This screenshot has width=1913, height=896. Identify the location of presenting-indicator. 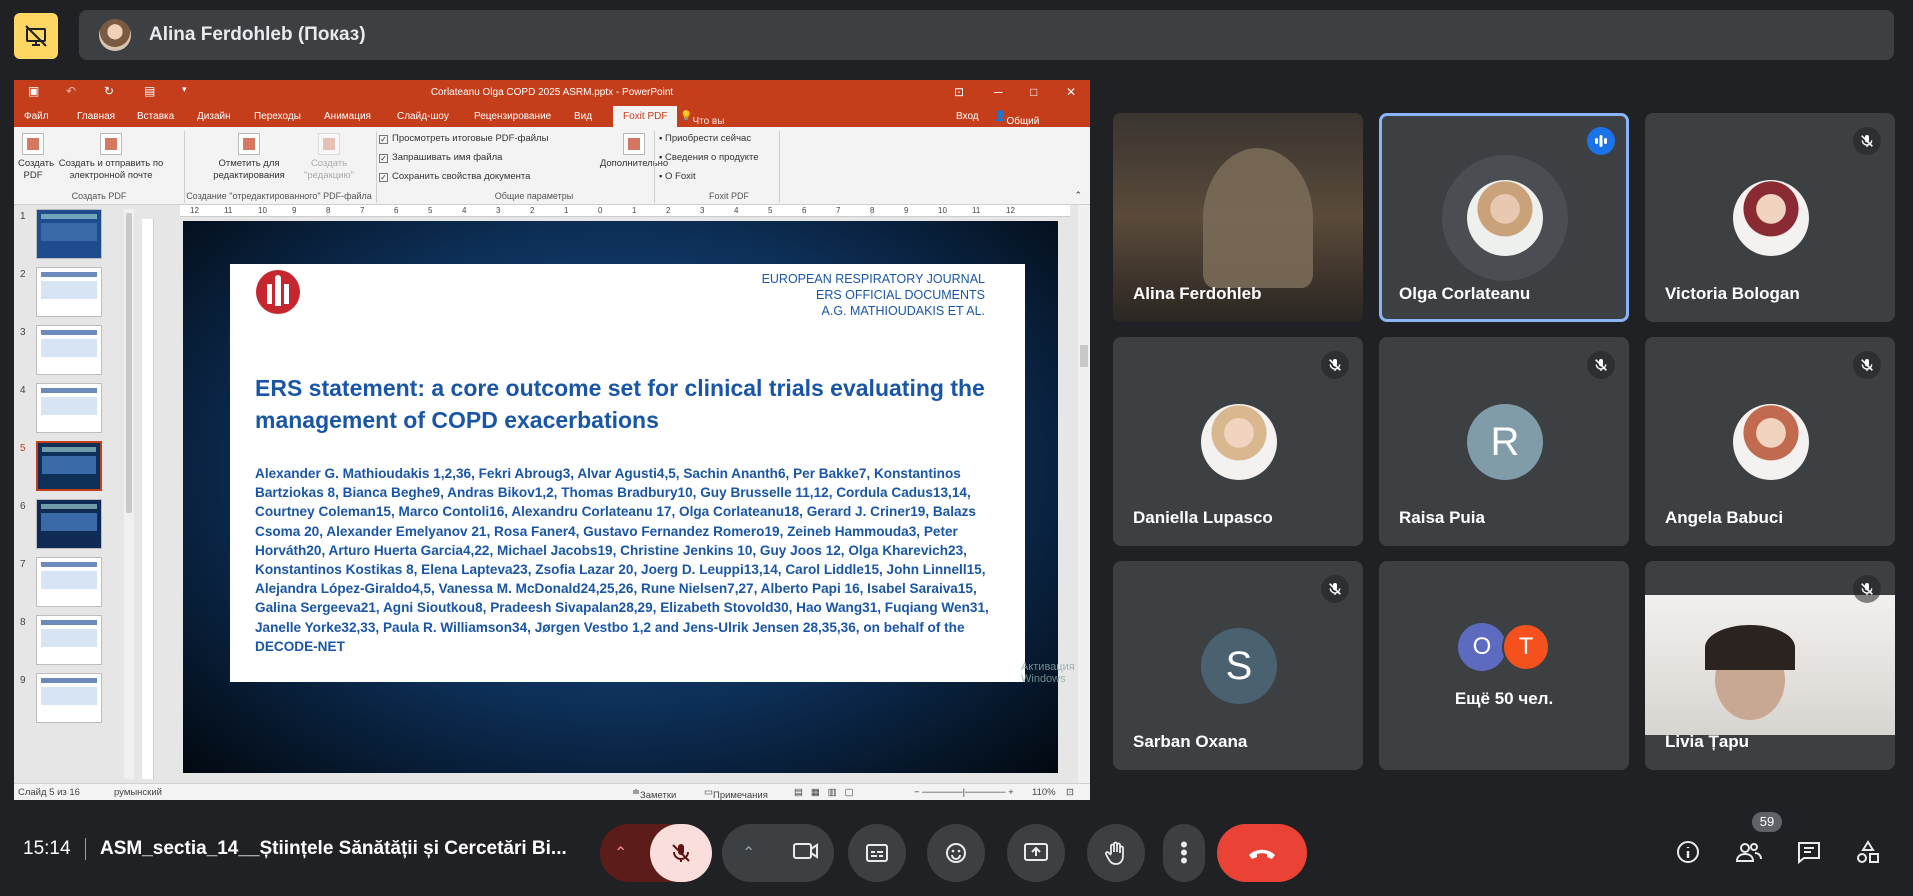
(36, 36).